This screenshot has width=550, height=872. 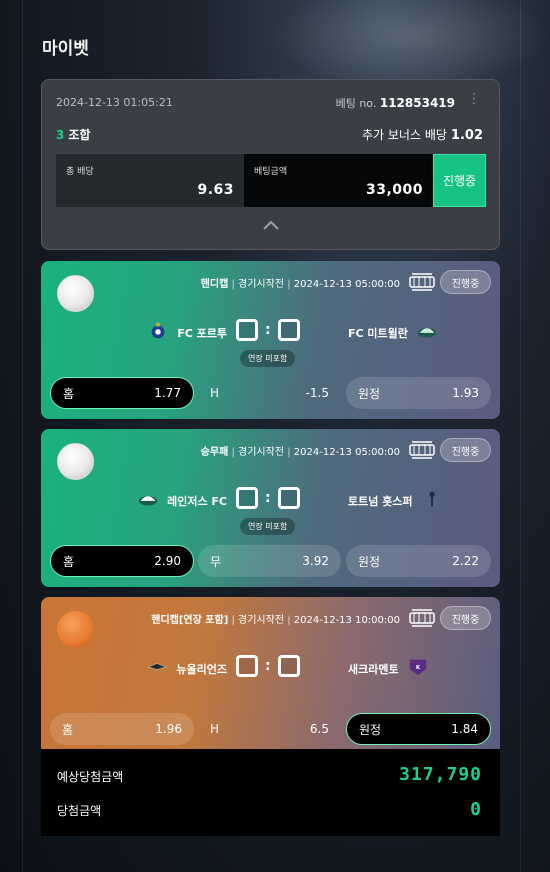 I want to click on odds-option: 원정 1.84, so click(x=418, y=729).